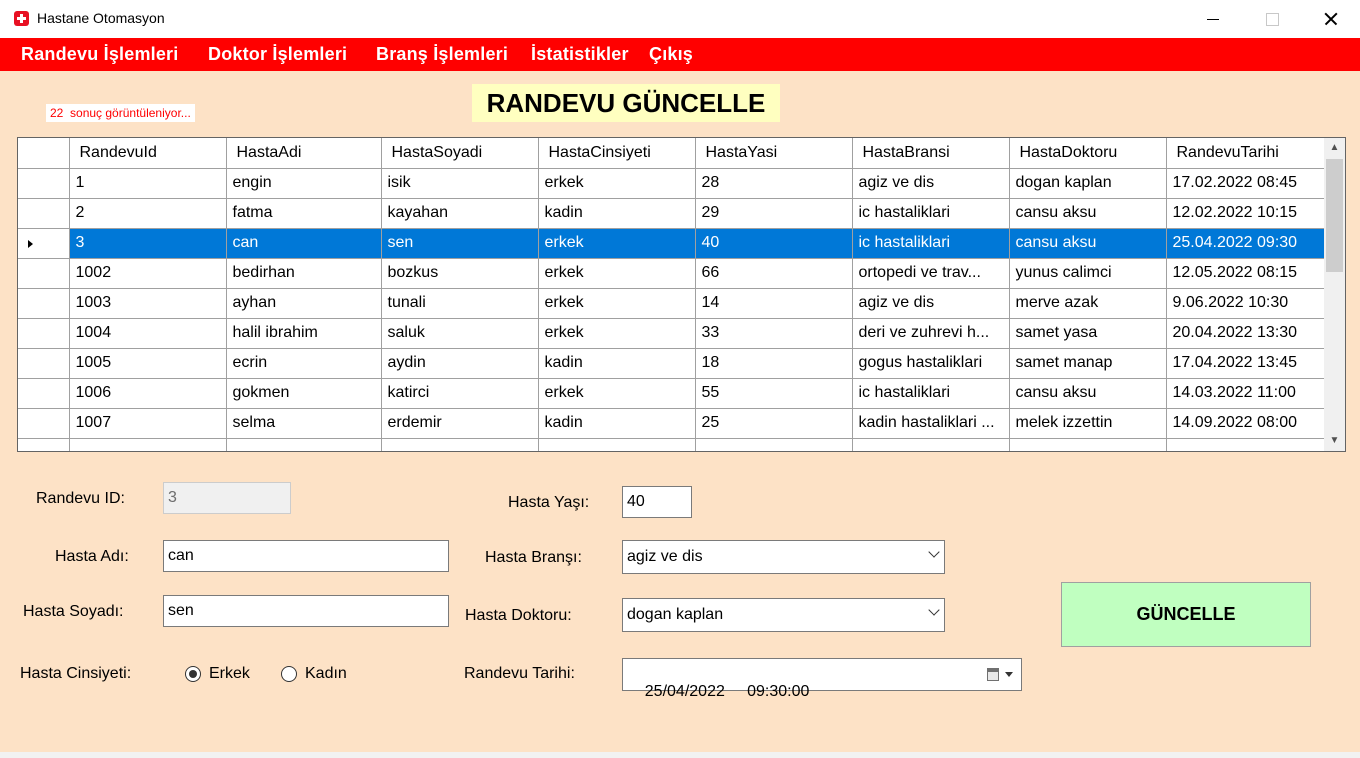 Image resolution: width=1360 pixels, height=758 pixels. I want to click on table-cell: 1004, so click(147, 333).